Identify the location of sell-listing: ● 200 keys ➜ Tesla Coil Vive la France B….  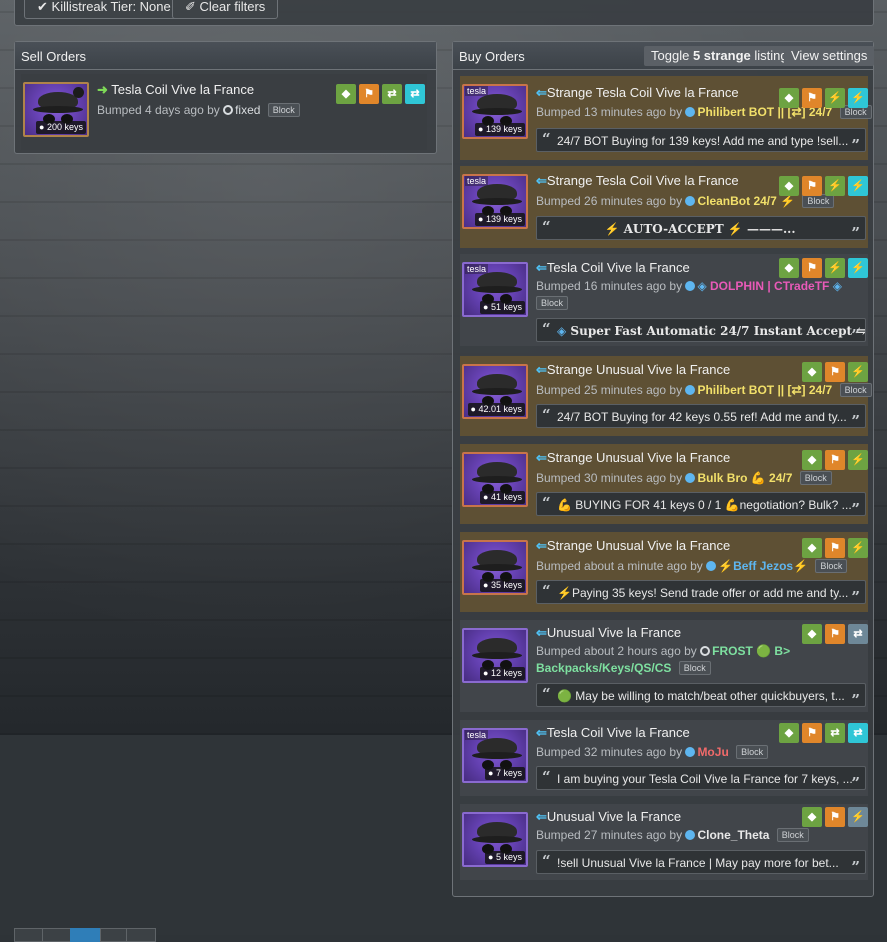
(224, 112).